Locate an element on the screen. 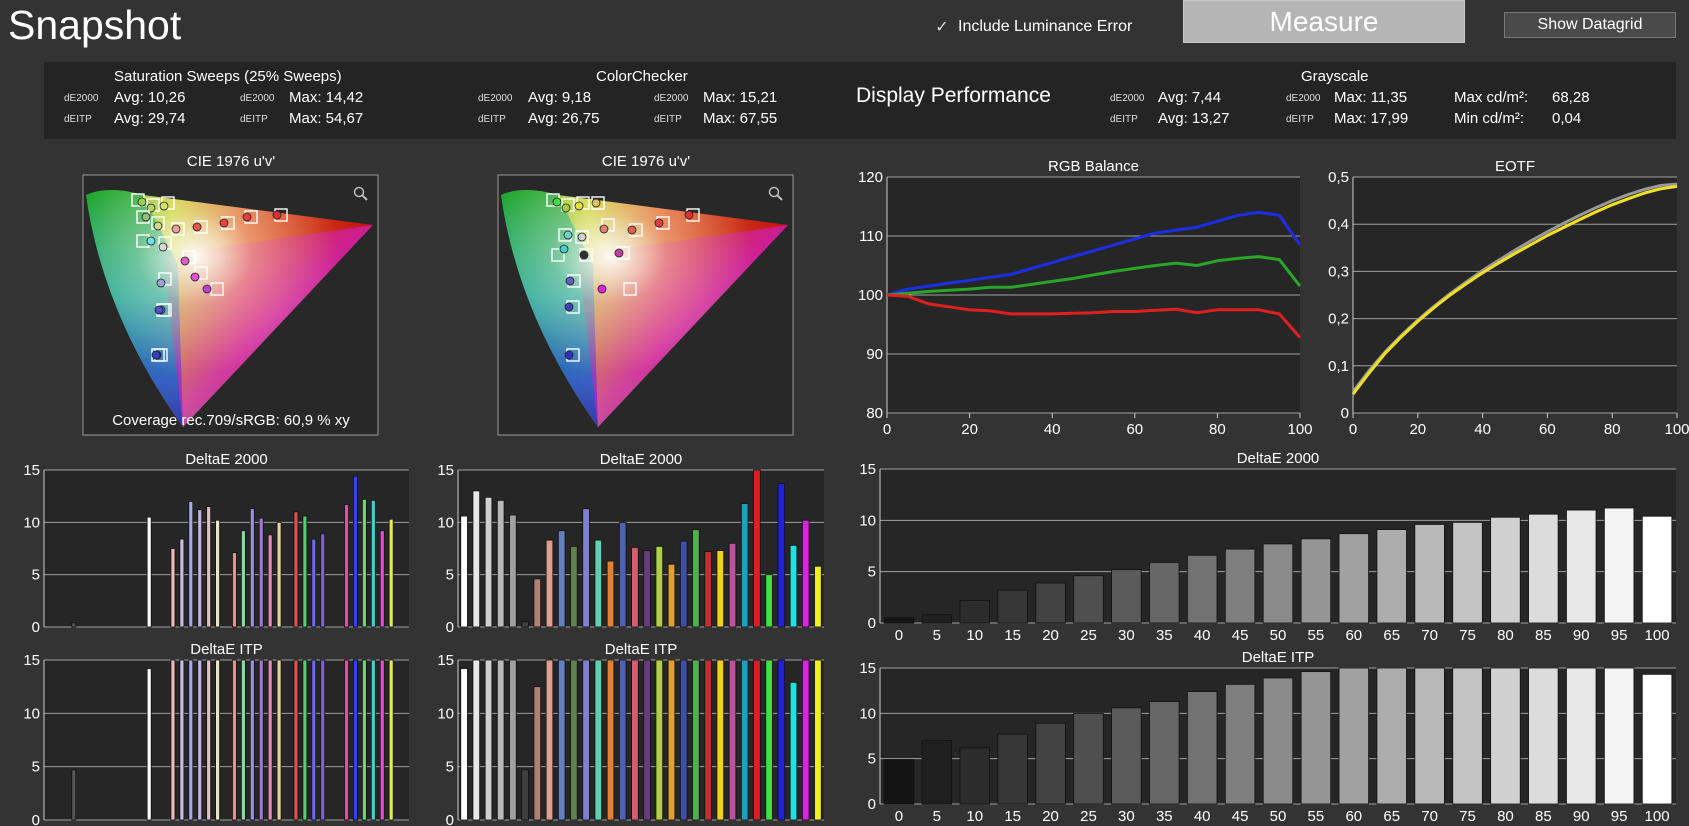 Image resolution: width=1689 pixels, height=826 pixels. x-tick-label: 70 is located at coordinates (1429, 816).